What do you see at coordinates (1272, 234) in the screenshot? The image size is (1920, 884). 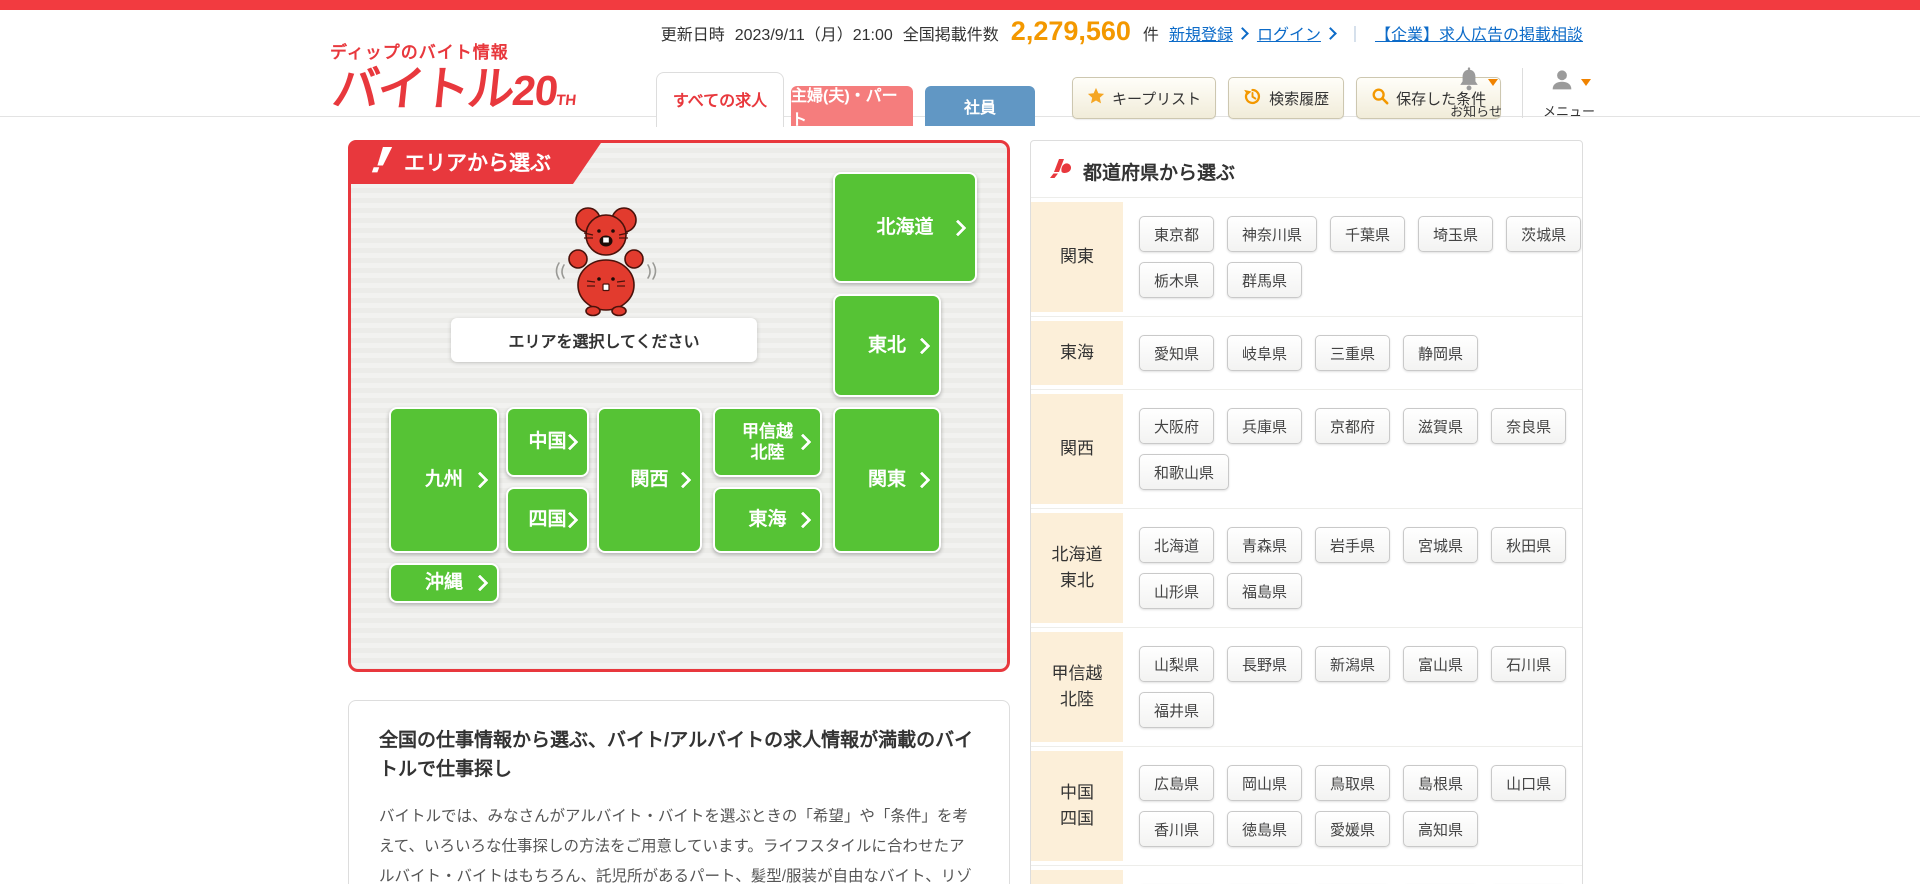 I see `prefecture-button: 神奈川県` at bounding box center [1272, 234].